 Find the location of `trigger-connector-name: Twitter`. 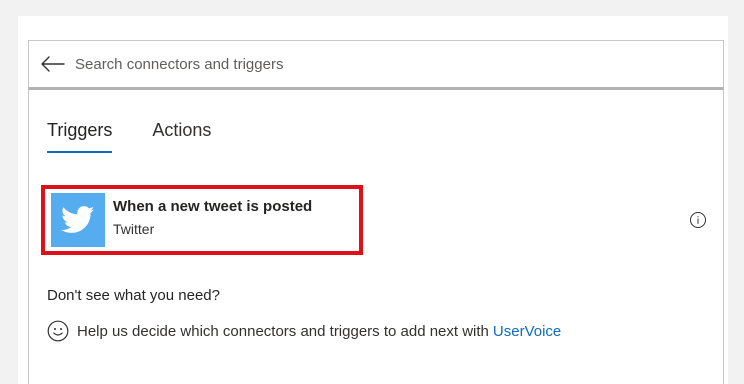

trigger-connector-name: Twitter is located at coordinates (134, 229).